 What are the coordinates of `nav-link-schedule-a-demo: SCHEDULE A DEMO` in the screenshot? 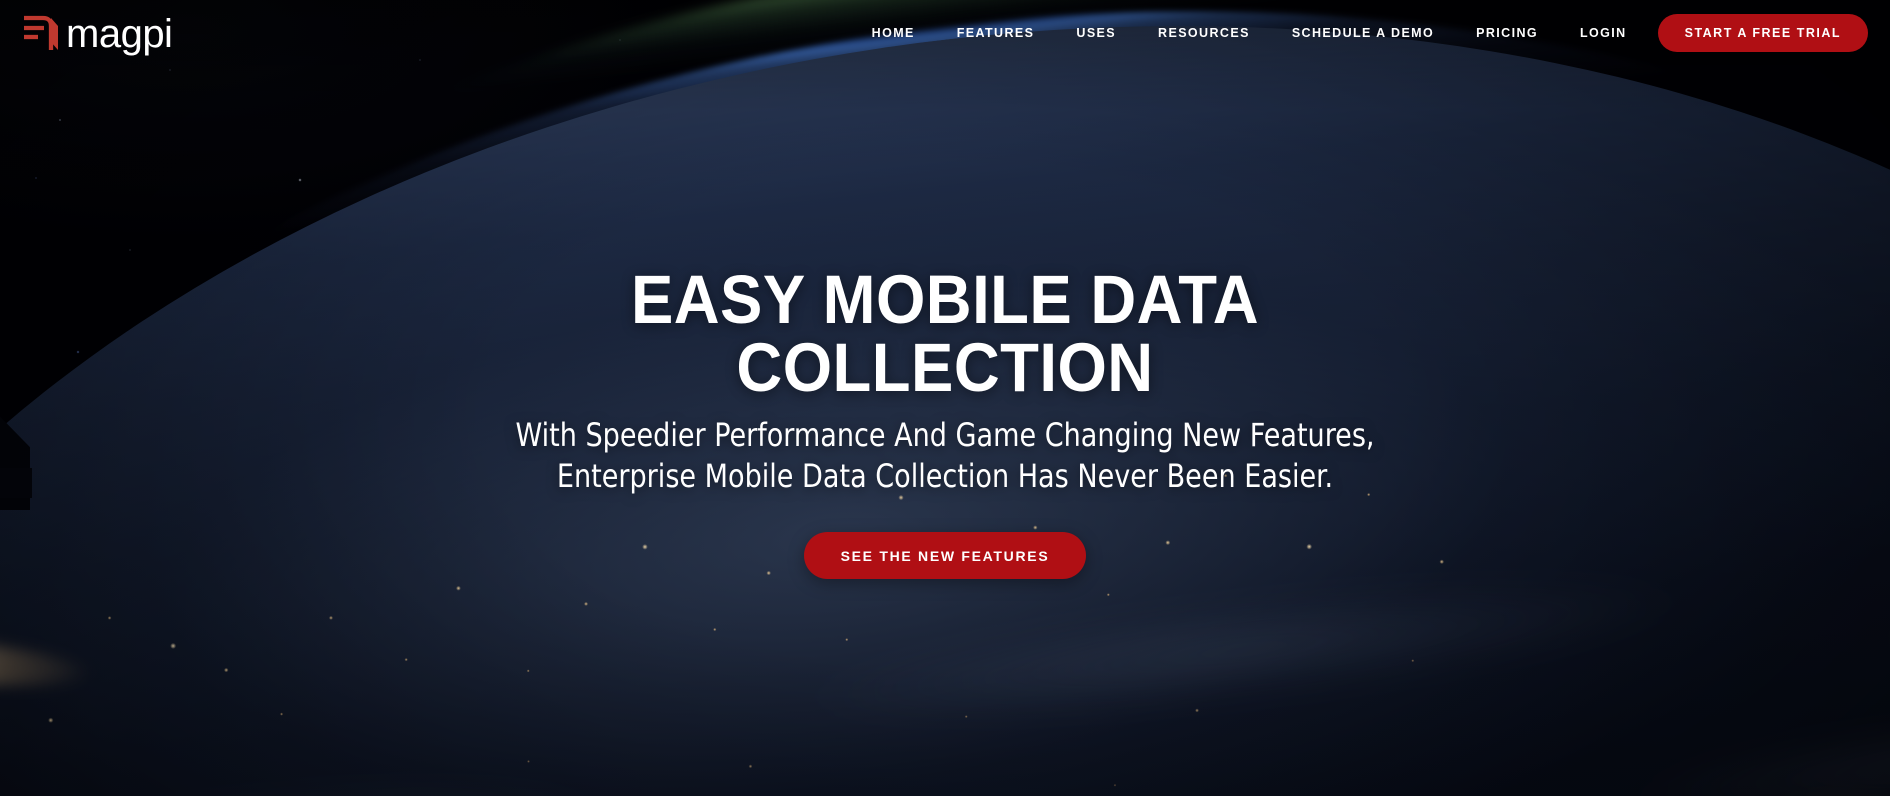 It's located at (1363, 33).